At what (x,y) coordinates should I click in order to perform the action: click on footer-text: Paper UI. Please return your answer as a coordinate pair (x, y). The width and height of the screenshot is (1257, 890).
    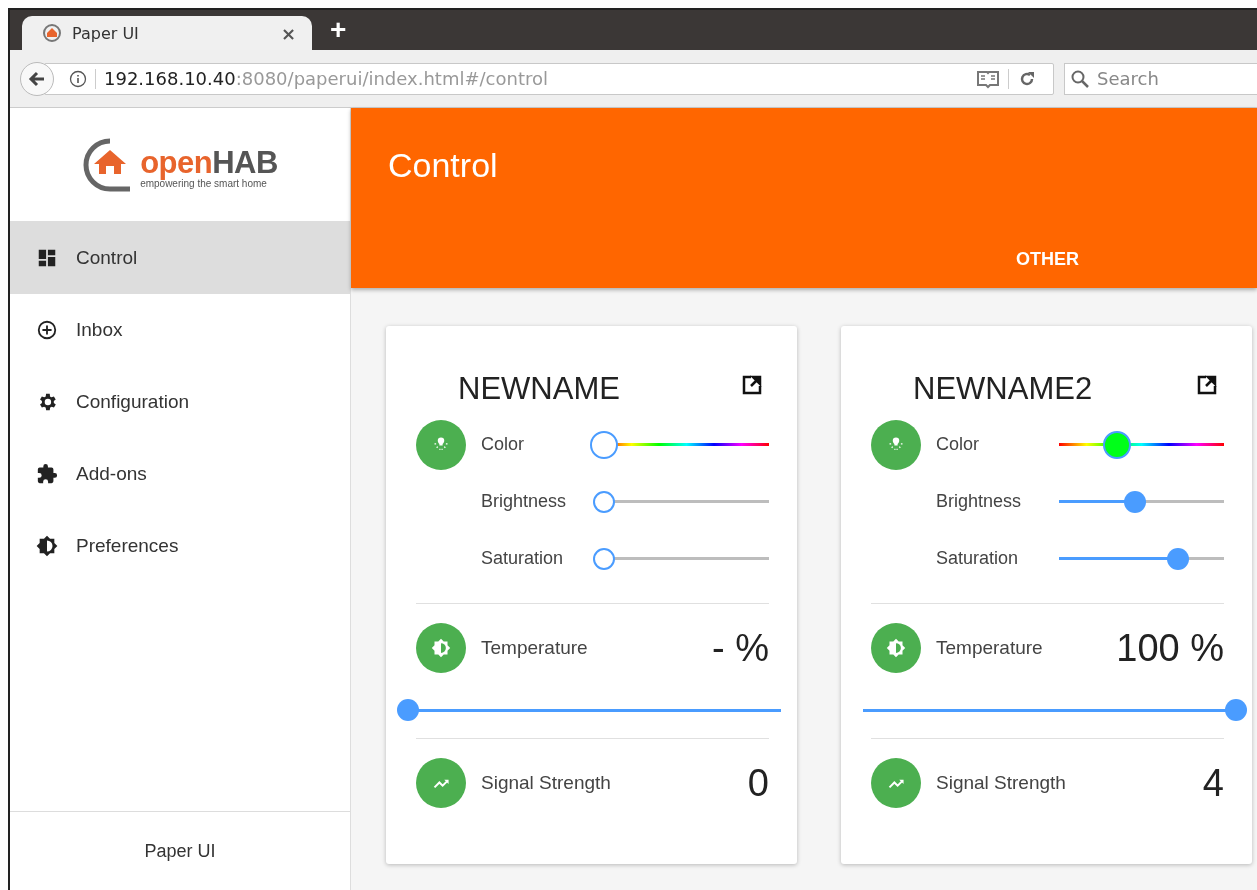
    Looking at the image, I should click on (180, 851).